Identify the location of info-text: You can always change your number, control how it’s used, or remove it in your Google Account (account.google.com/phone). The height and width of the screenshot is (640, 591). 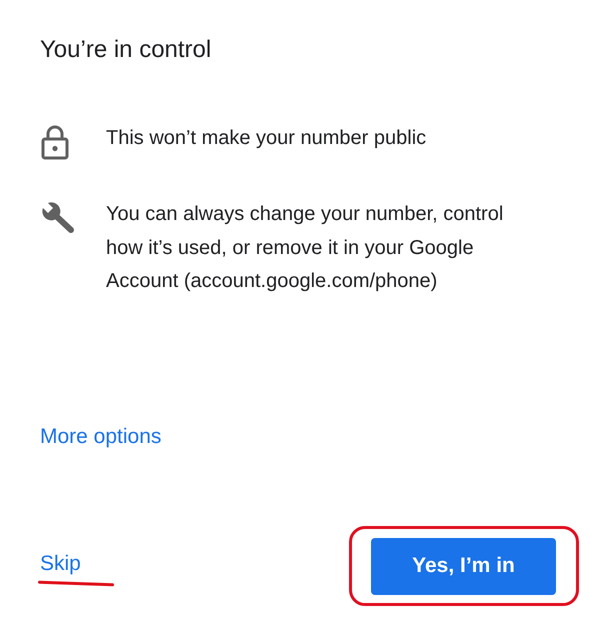
(305, 248).